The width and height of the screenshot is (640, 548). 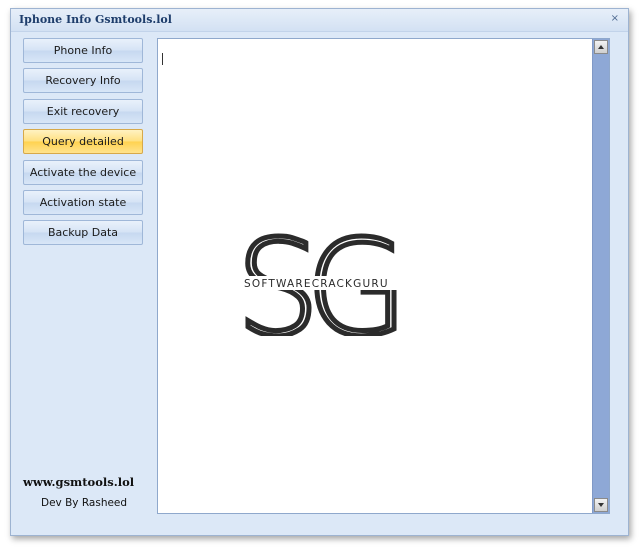 I want to click on arrow-up-icon, so click(x=601, y=47).